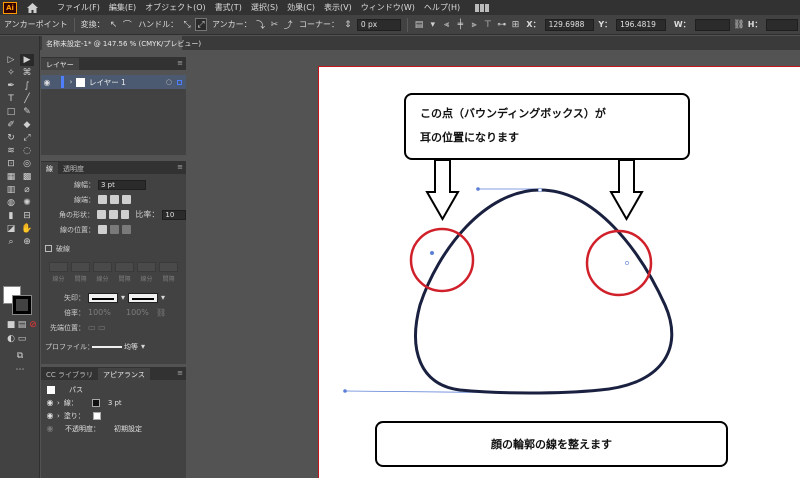  I want to click on menu-select: 選択(S), so click(264, 7).